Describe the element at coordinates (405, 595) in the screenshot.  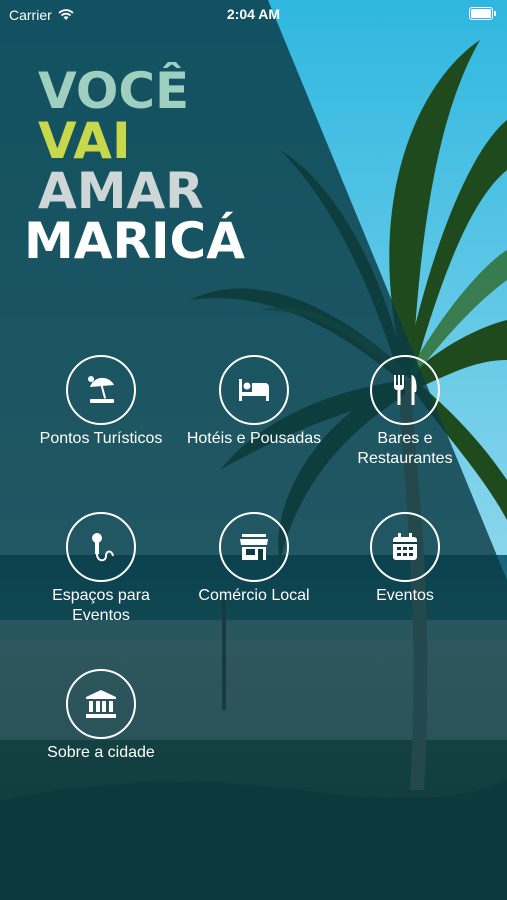
I see `eventos-label: Eventos` at that location.